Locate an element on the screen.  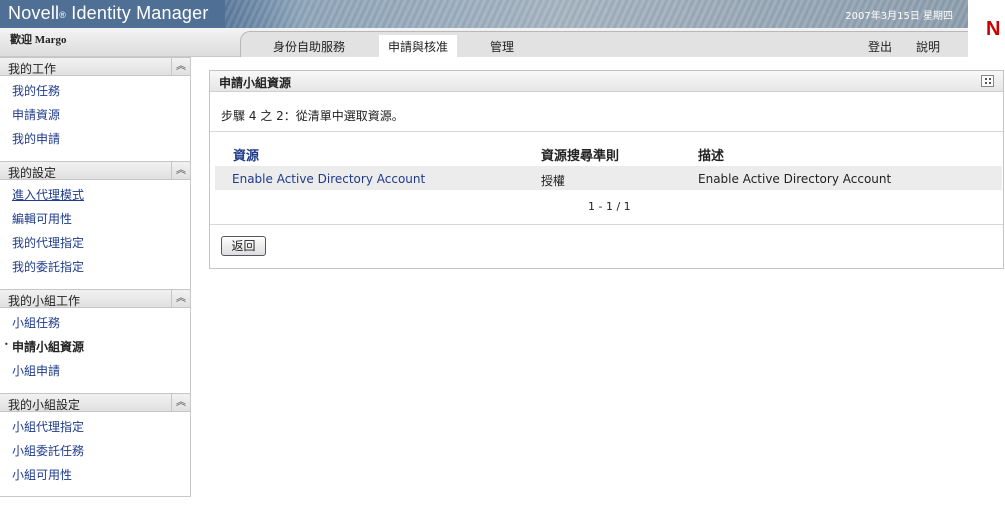
sidebar-item-team-availability: 小組可用性 is located at coordinates (42, 474).